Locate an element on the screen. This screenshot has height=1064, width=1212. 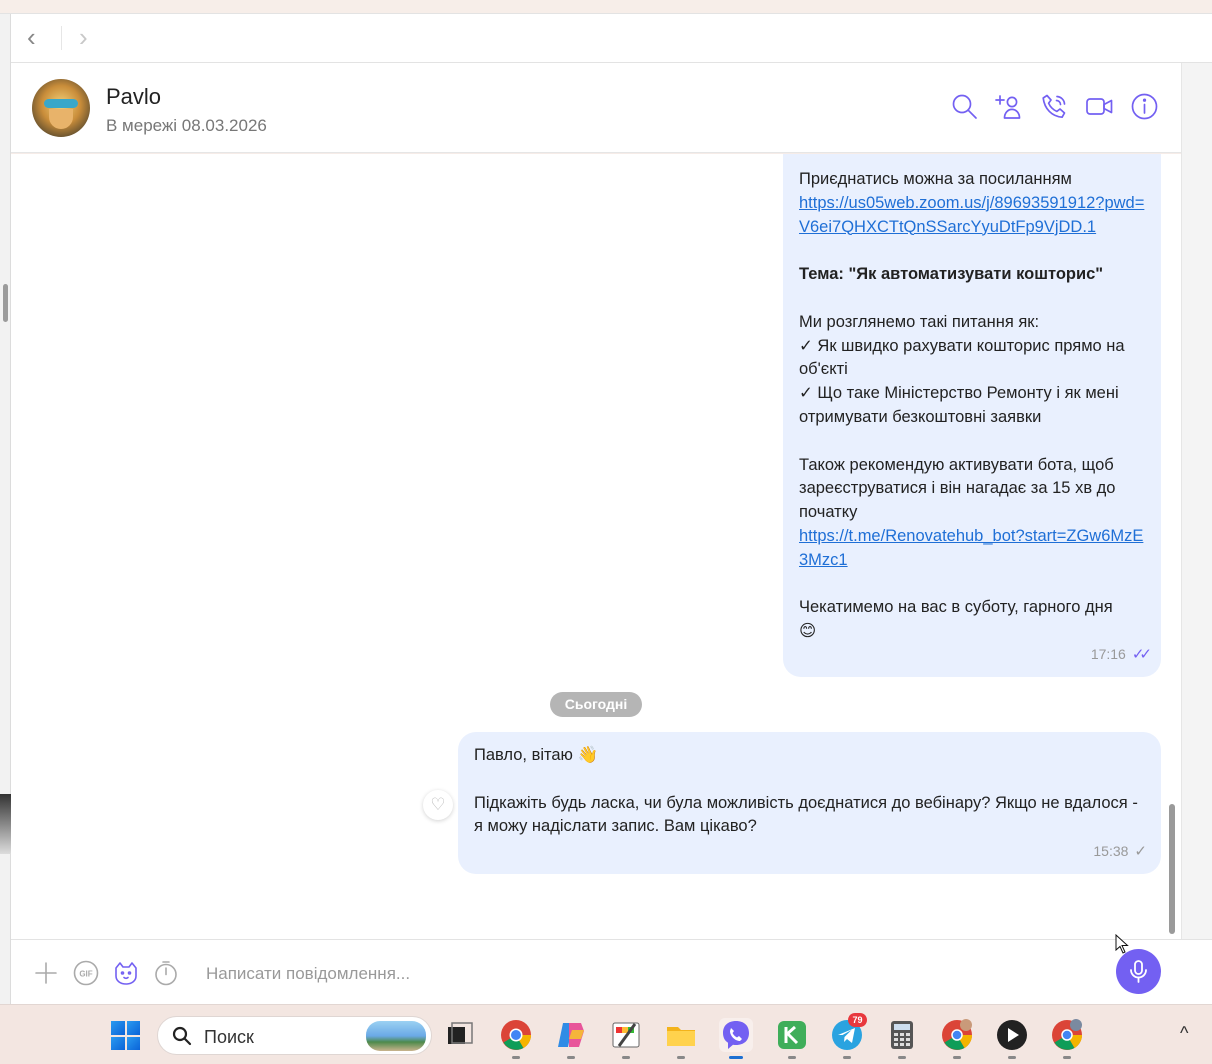
left-scrollbar-thumb is located at coordinates (5, 303).